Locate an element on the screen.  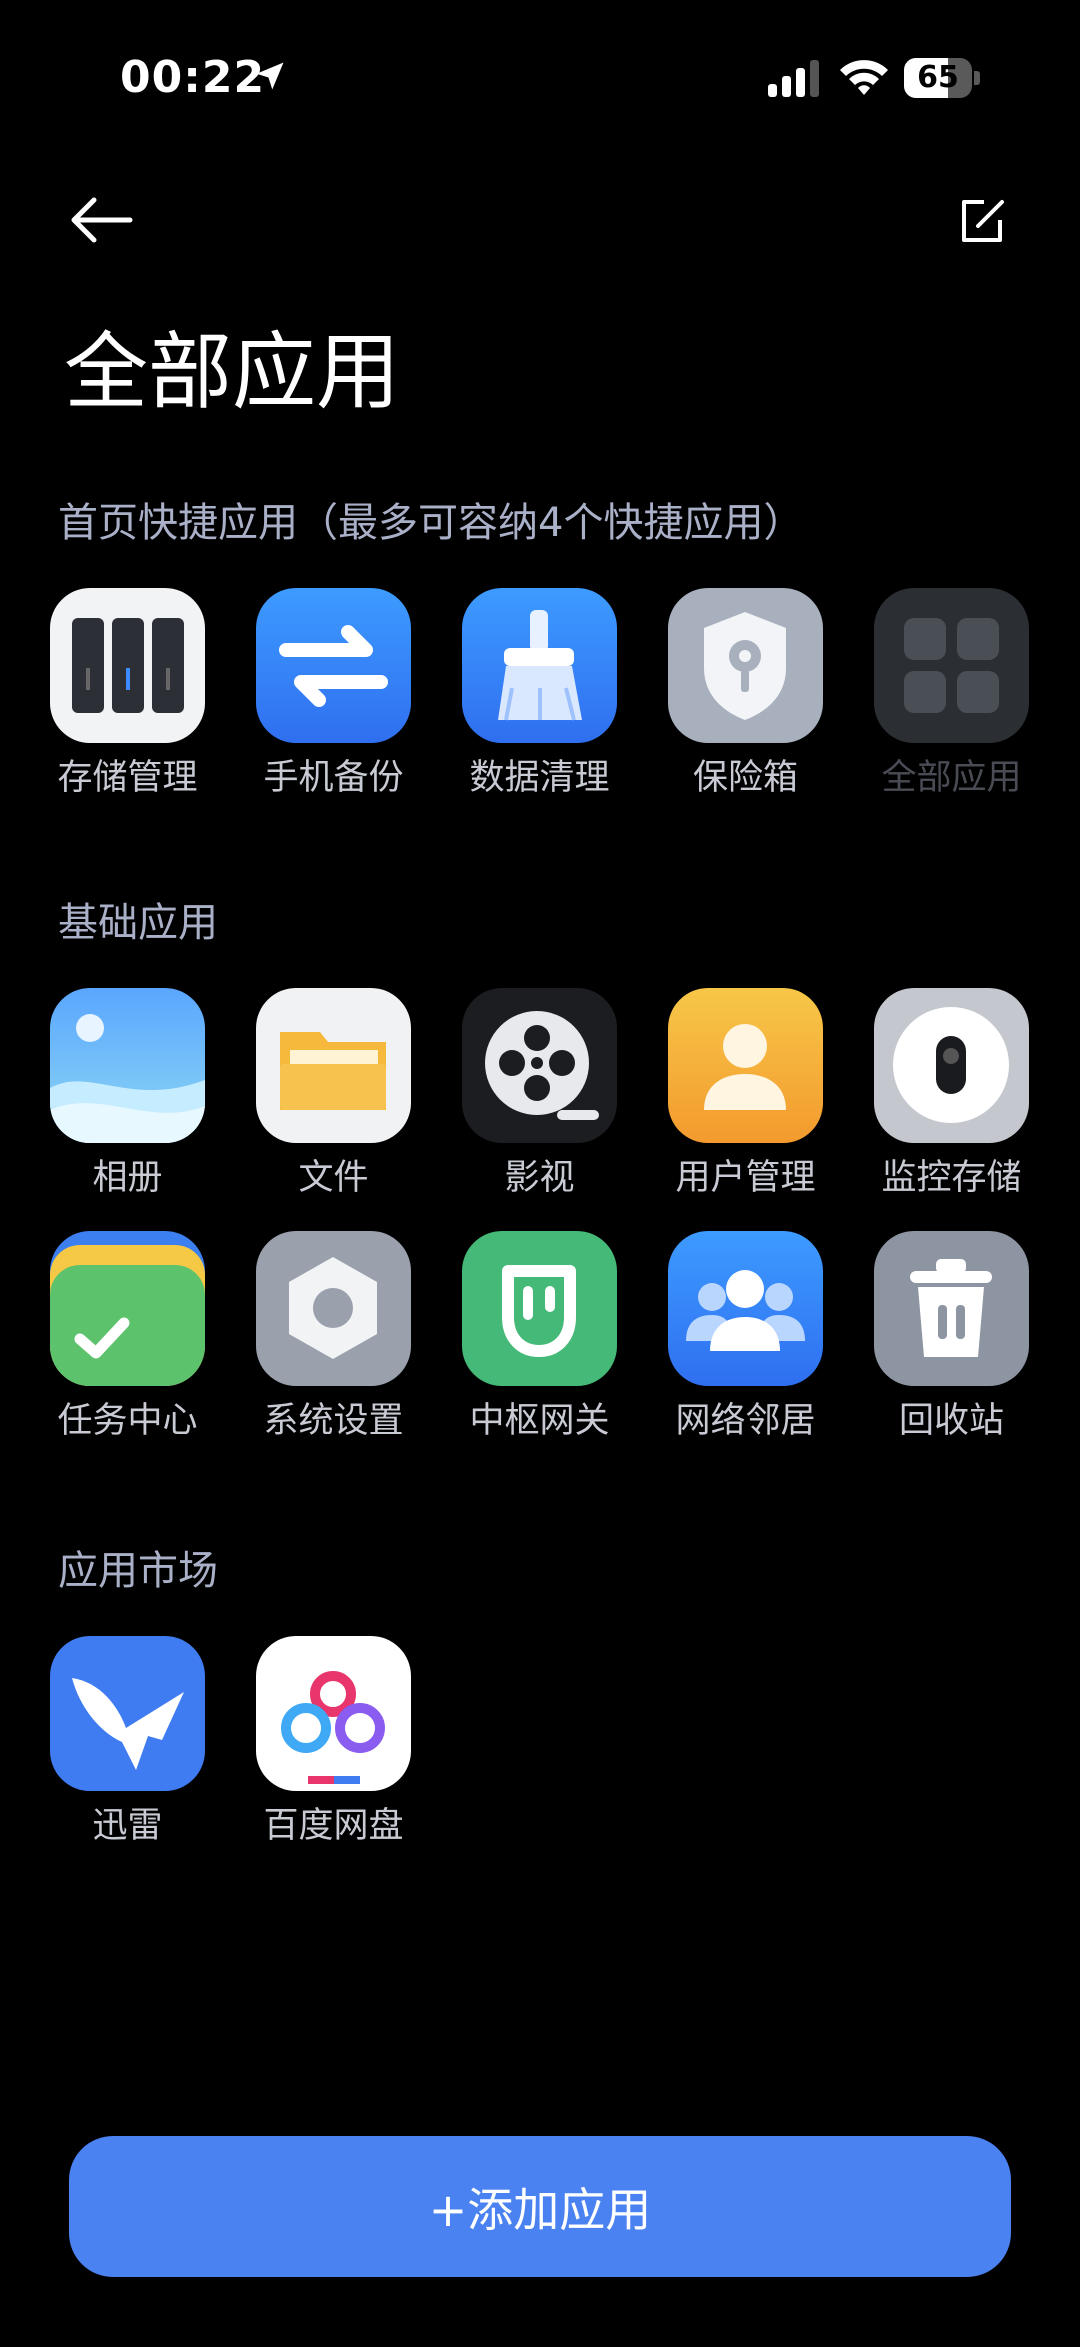
app-monitor-storage: 监控存储 is located at coordinates (951, 1094).